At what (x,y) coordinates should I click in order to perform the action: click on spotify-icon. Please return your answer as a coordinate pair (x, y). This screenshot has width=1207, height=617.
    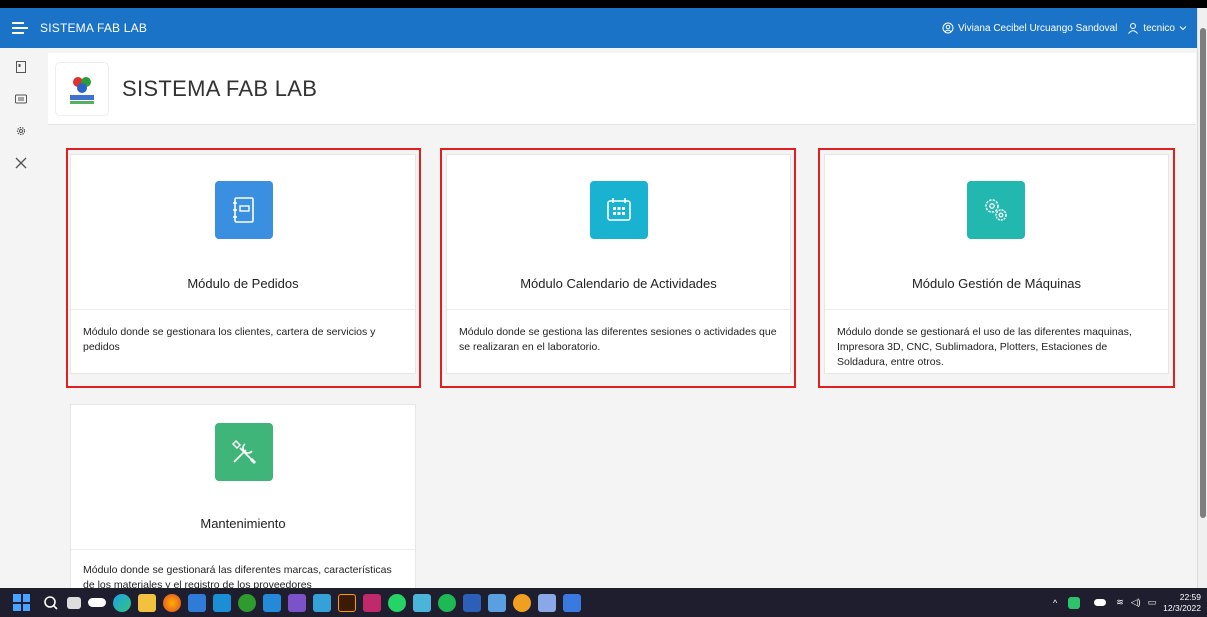
    Looking at the image, I should click on (447, 602).